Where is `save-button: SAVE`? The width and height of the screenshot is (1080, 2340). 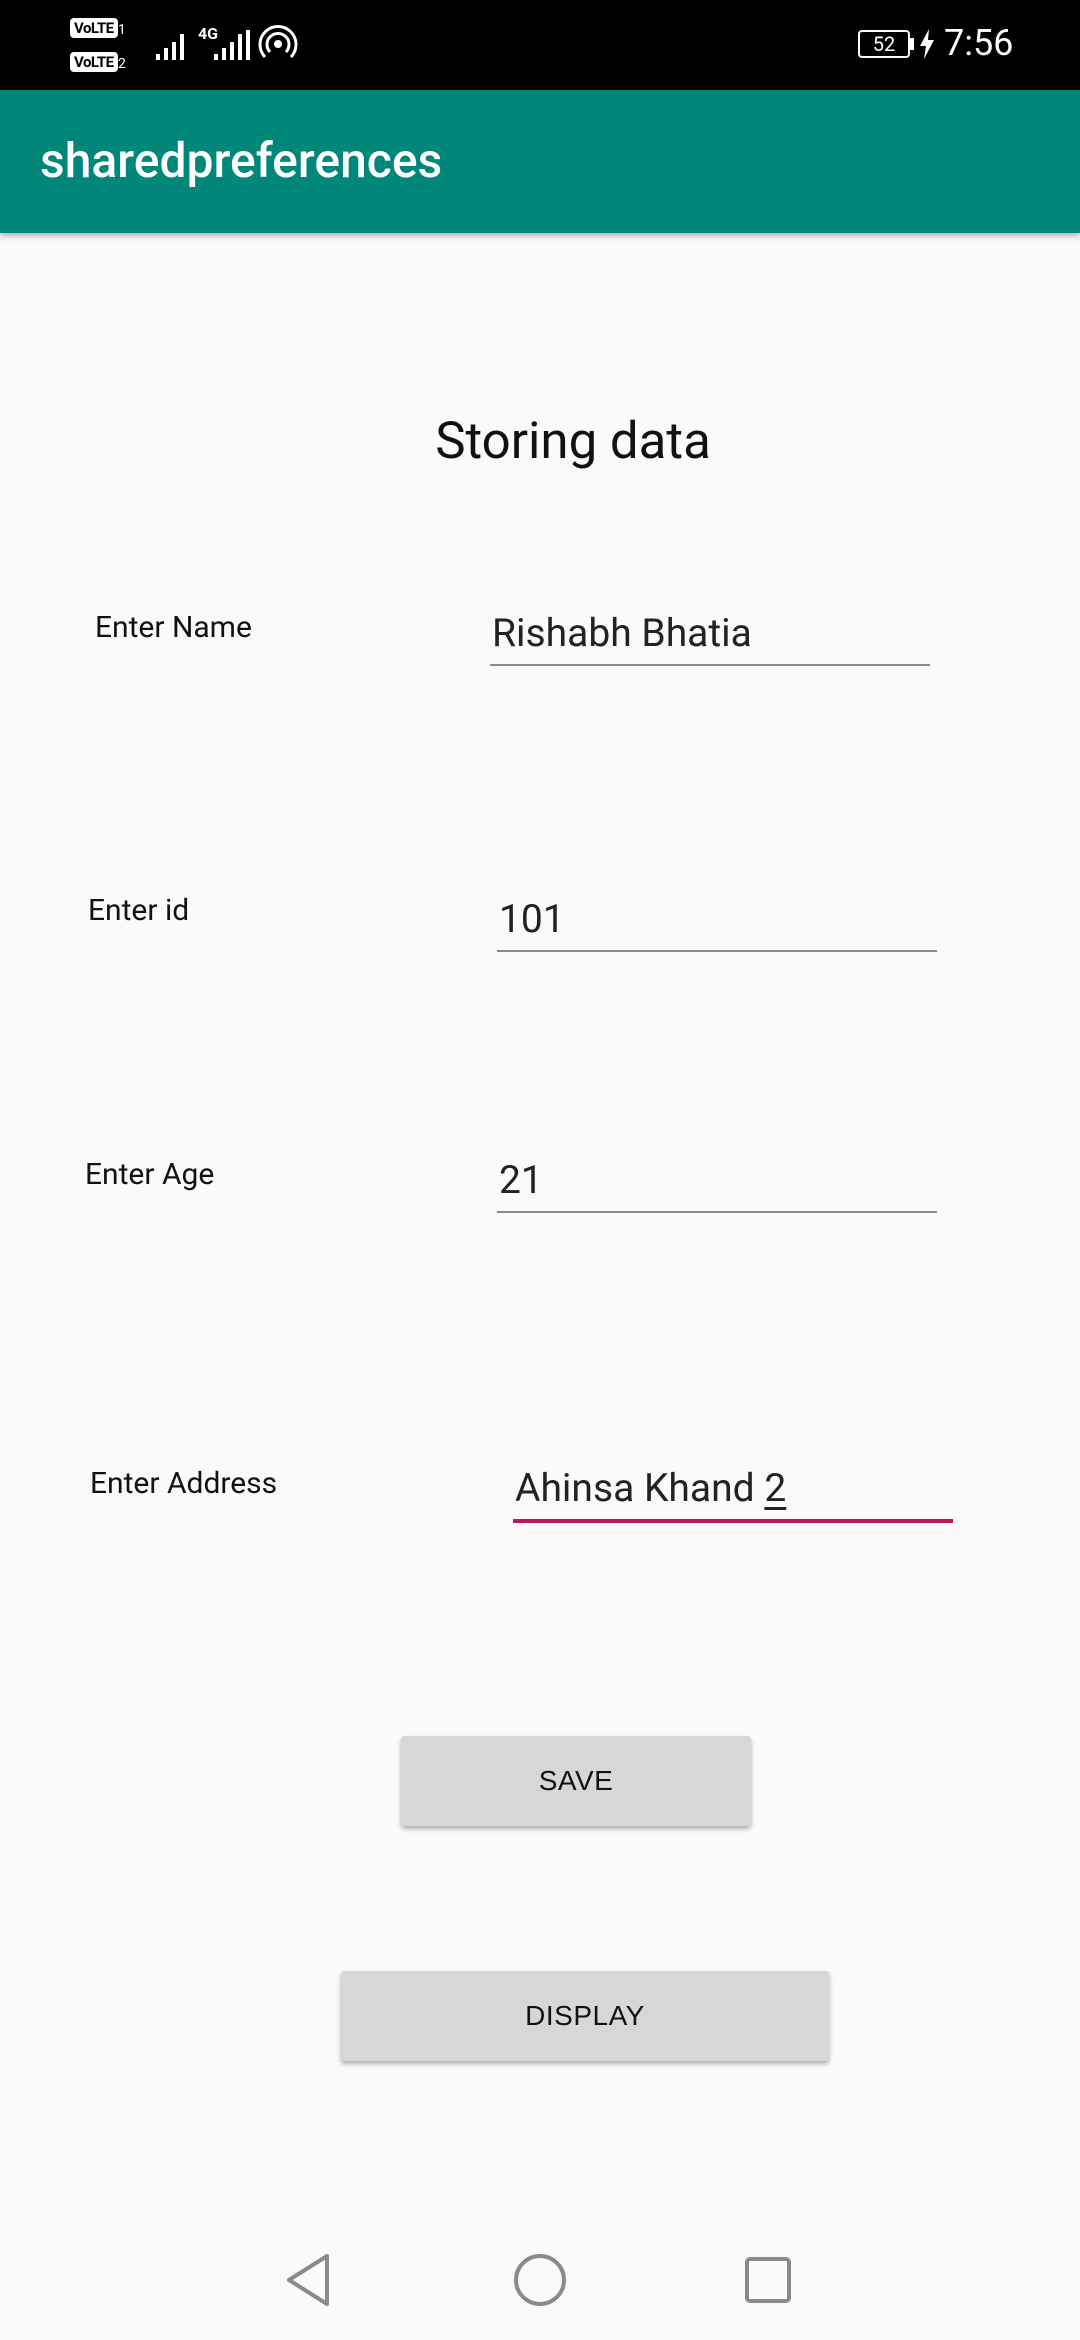 save-button: SAVE is located at coordinates (576, 1781).